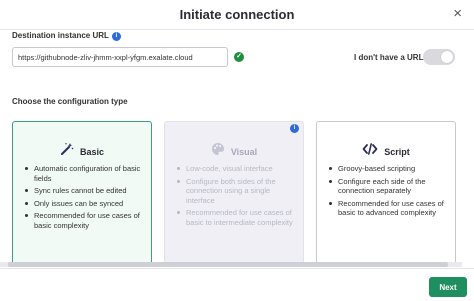  I want to click on destination-url-label: Destination instance URL i, so click(66, 36).